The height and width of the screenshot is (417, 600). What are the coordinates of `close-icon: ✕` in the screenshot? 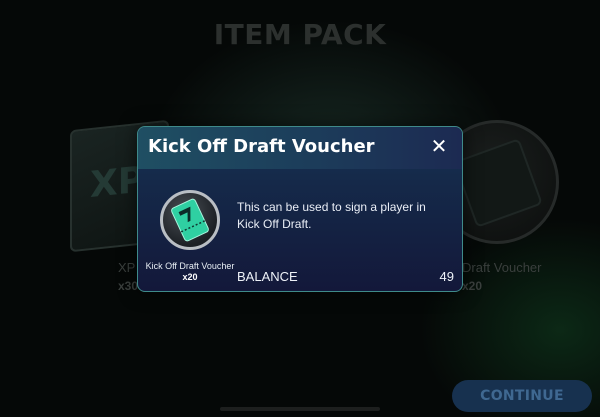 It's located at (439, 146).